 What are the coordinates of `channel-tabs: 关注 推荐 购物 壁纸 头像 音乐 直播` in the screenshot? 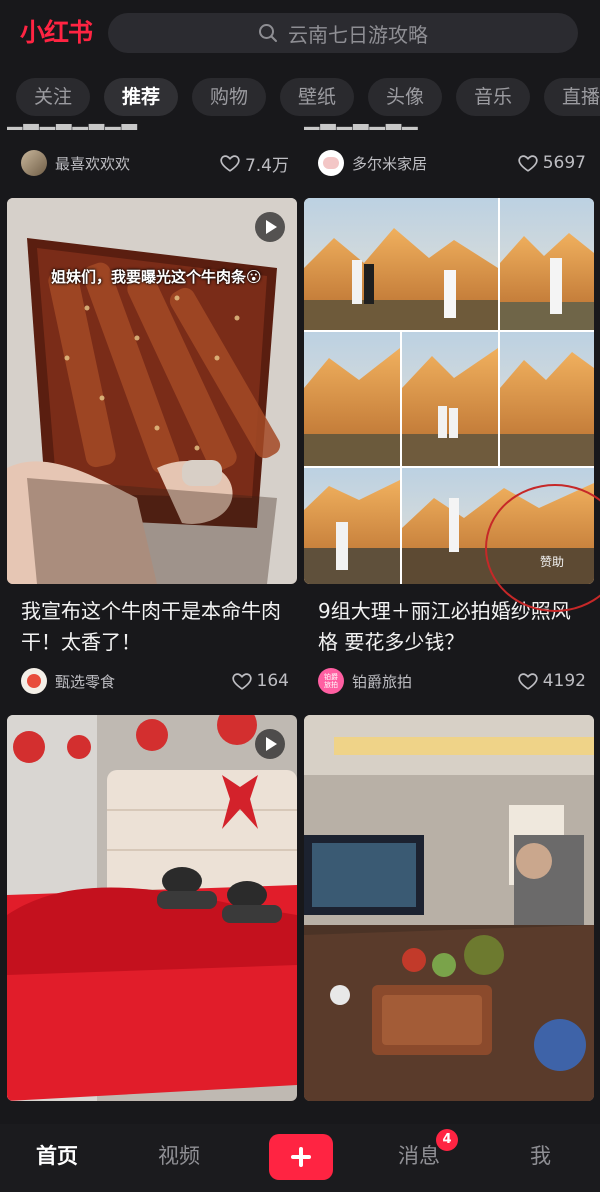 It's located at (300, 98).